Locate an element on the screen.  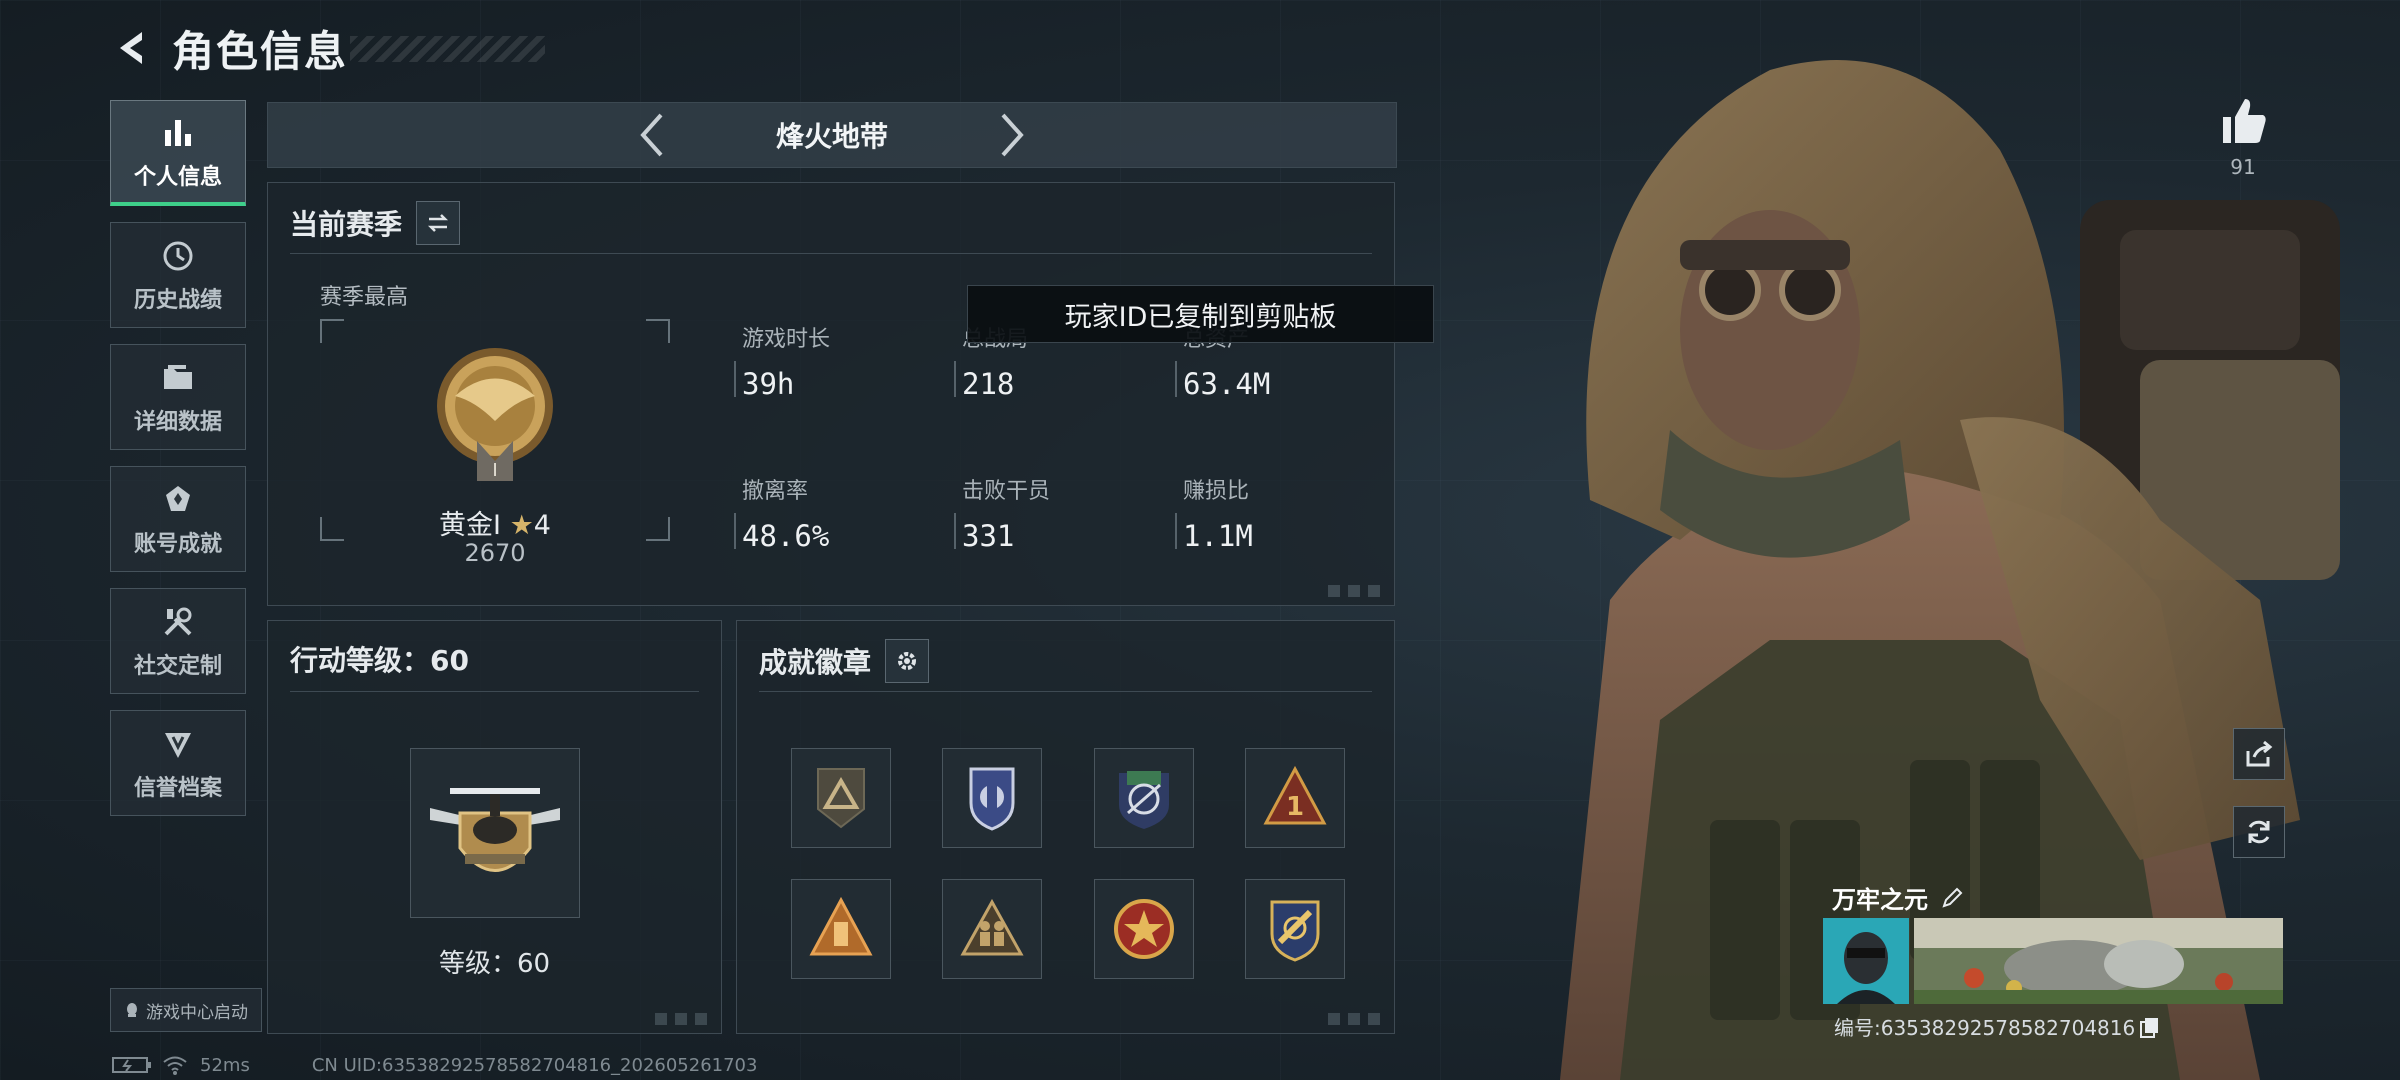
svg-text: I is located at coordinates (494, 470).